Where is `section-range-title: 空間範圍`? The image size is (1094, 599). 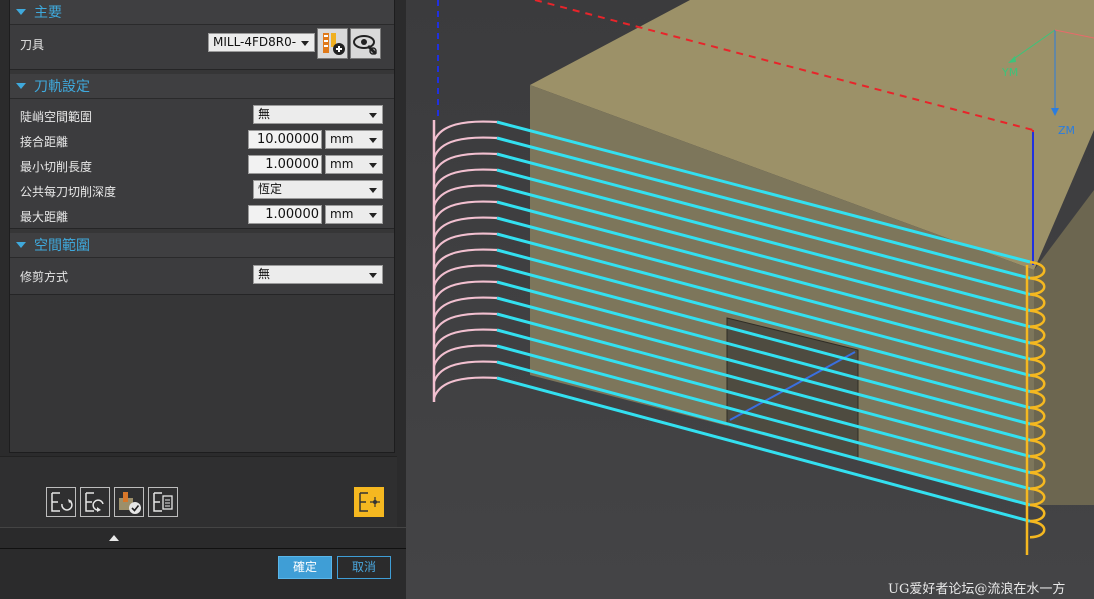 section-range-title: 空間範圍 is located at coordinates (62, 246).